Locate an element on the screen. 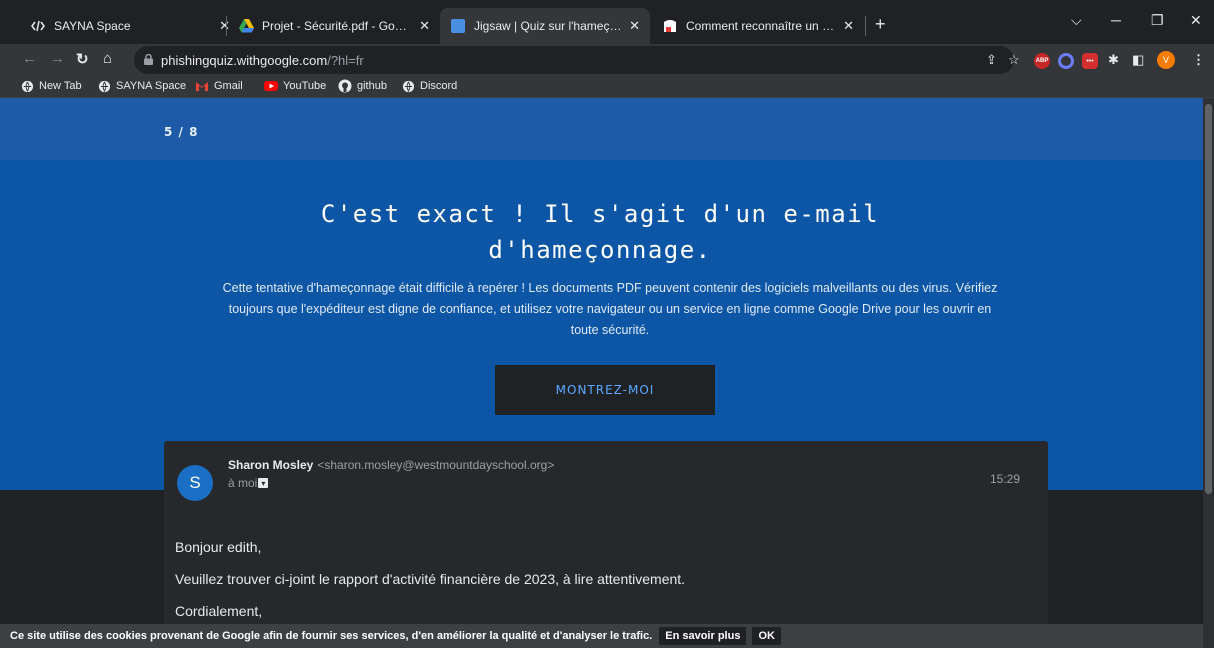 The height and width of the screenshot is (648, 1214). color-extension-icon is located at coordinates (1066, 61).